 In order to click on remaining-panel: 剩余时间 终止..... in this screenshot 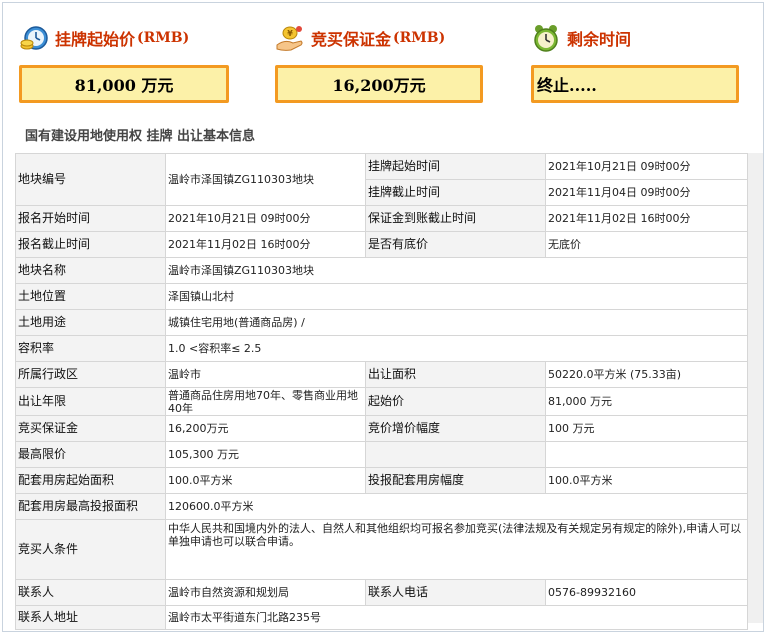, I will do `click(635, 62)`.